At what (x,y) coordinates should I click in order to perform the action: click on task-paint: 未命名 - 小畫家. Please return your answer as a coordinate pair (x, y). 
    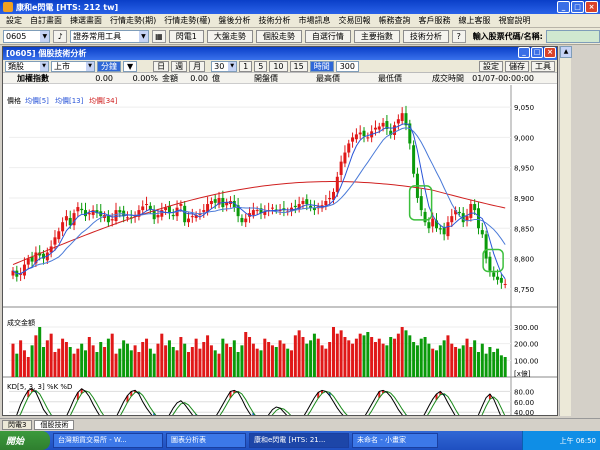
    Looking at the image, I should click on (395, 440).